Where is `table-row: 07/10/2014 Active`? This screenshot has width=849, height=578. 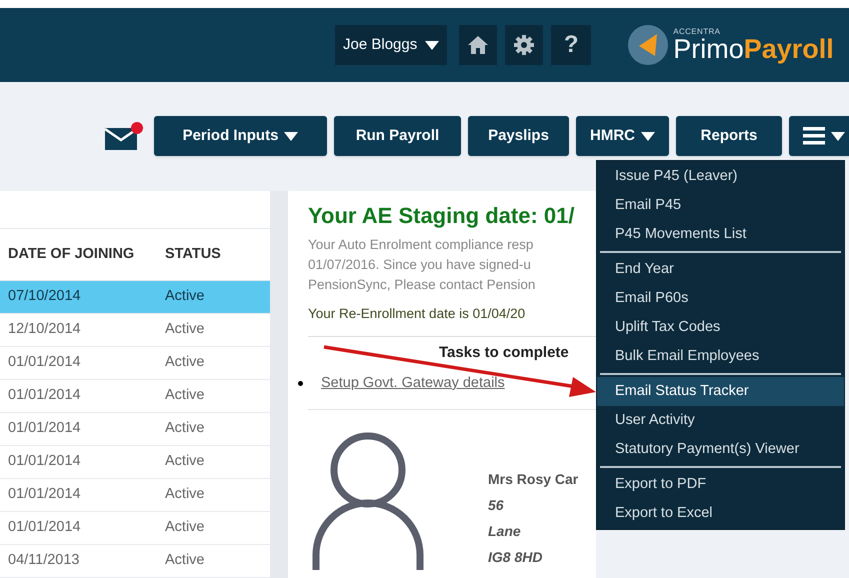 table-row: 07/10/2014 Active is located at coordinates (135, 297).